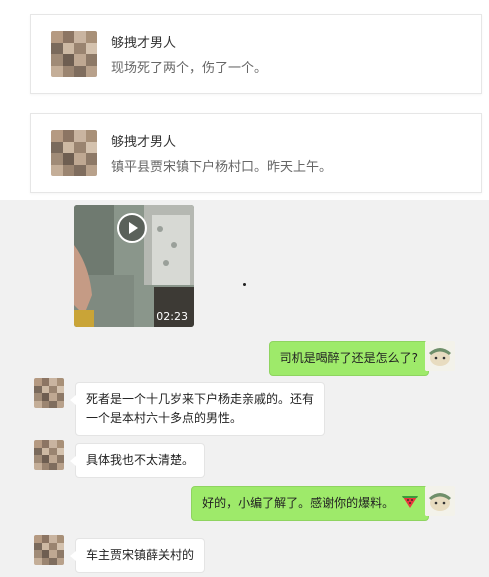  I want to click on dot-mark, so click(244, 284).